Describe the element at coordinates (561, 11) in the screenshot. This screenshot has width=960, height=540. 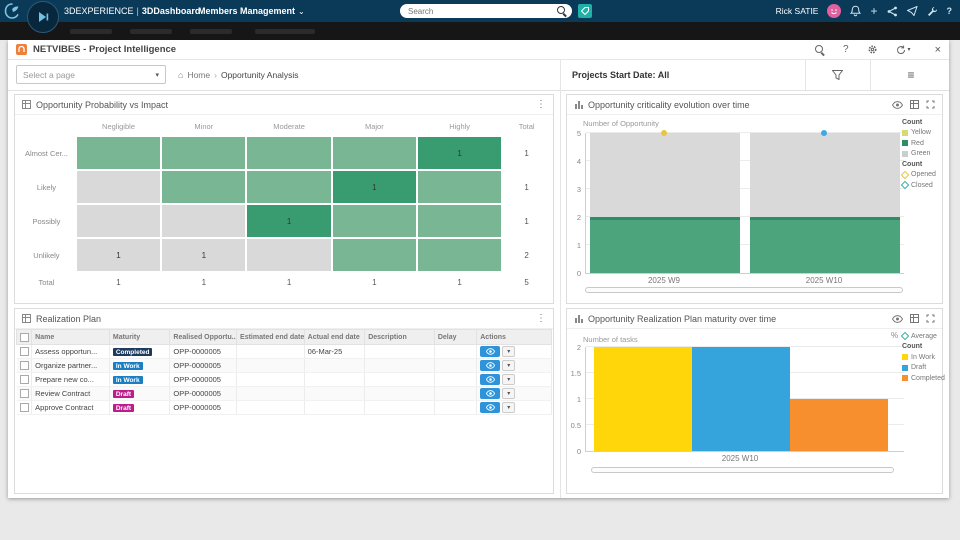
I see `search-icon` at that location.